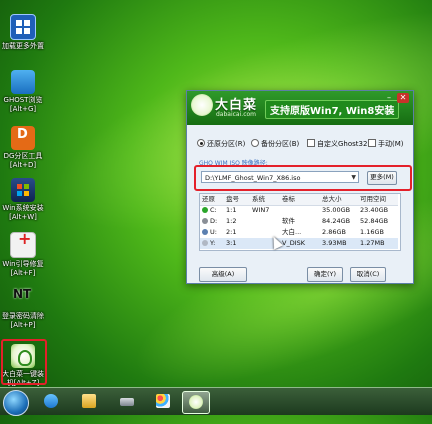 This screenshot has width=432, height=424. Describe the element at coordinates (208, 199) in the screenshot. I see `column-header: 还原` at that location.